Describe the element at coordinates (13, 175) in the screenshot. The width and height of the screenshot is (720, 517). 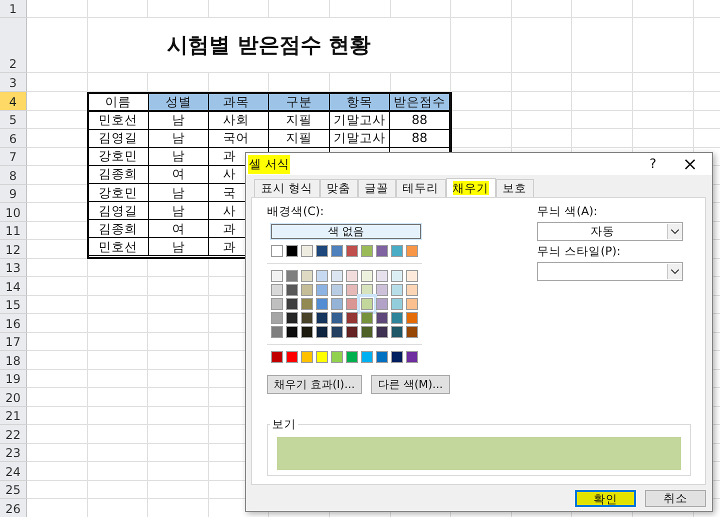
I see `row-header: 8` at that location.